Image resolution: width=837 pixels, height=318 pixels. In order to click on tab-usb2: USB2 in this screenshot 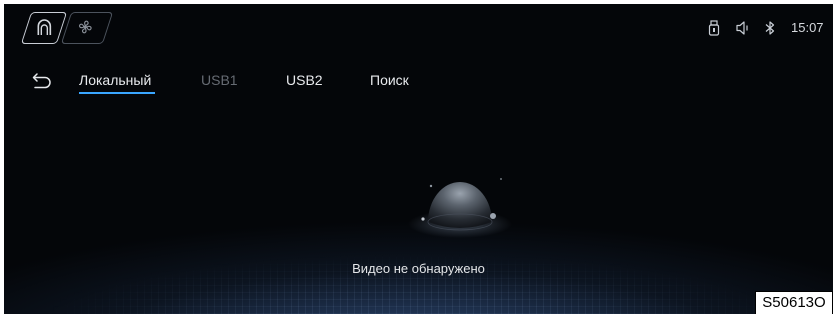, I will do `click(304, 80)`.